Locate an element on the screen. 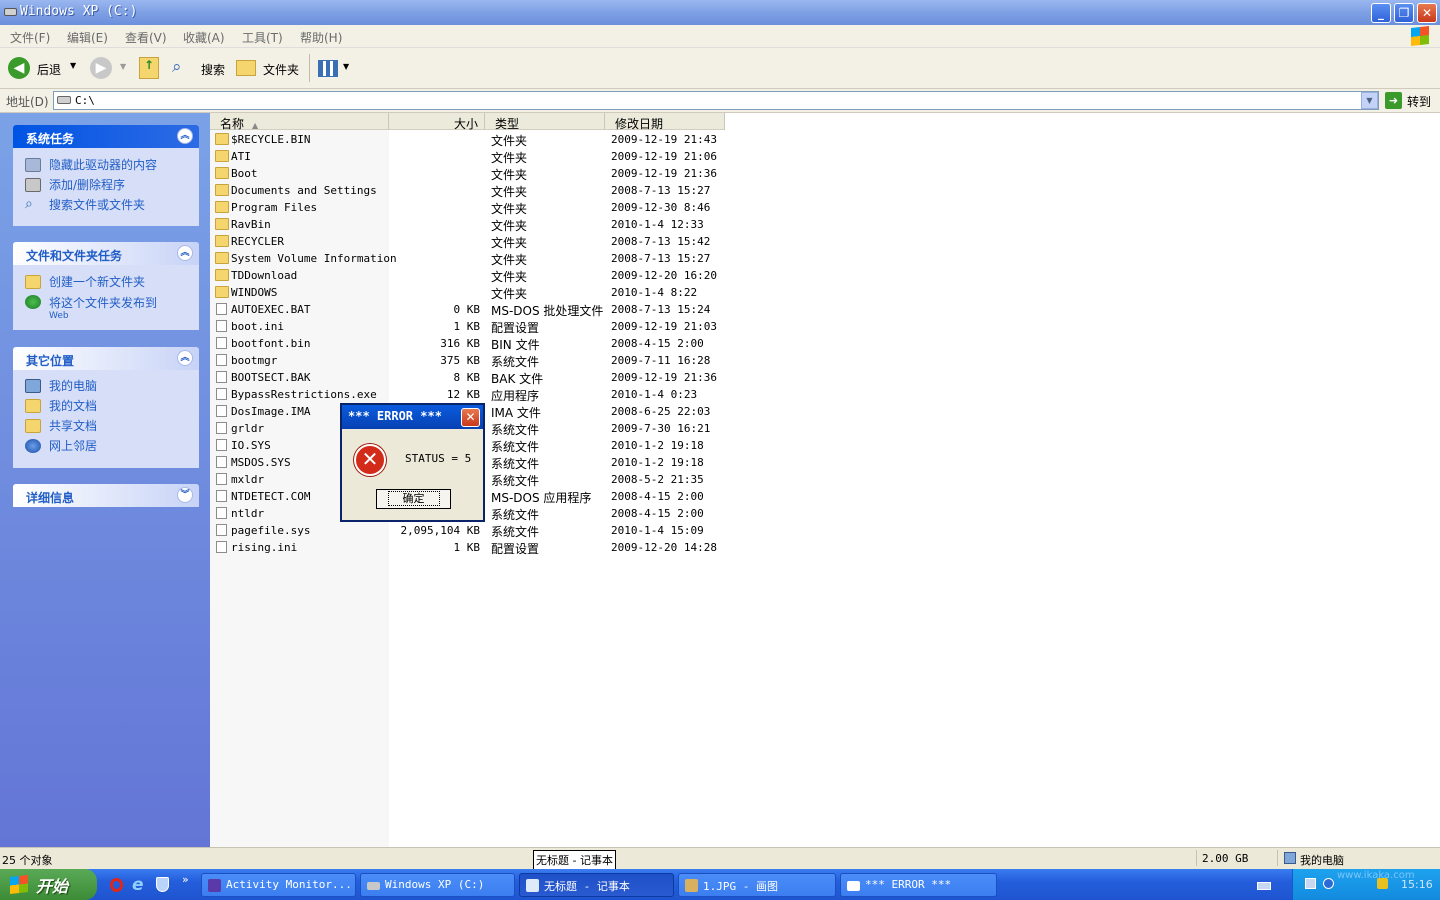  title-bar: Windows XP (C:) _ ❐ ✕ is located at coordinates (720, 12).